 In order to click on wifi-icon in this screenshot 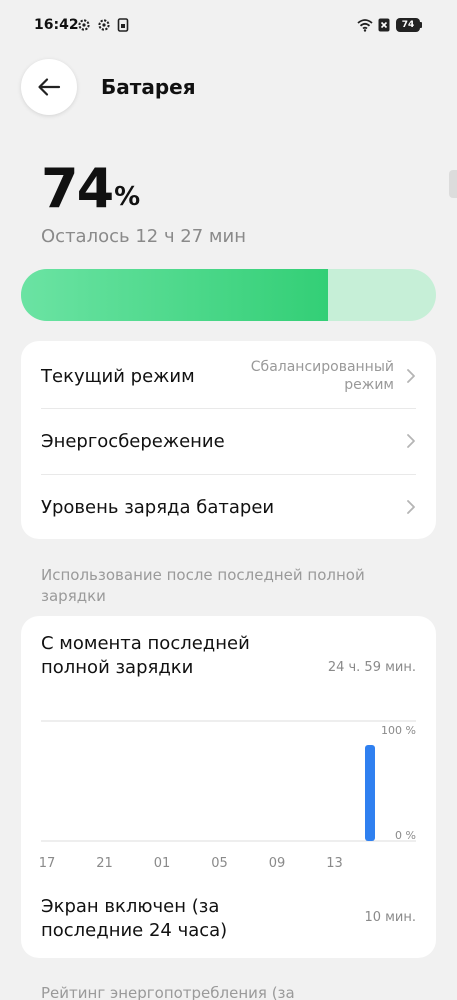, I will do `click(365, 25)`.